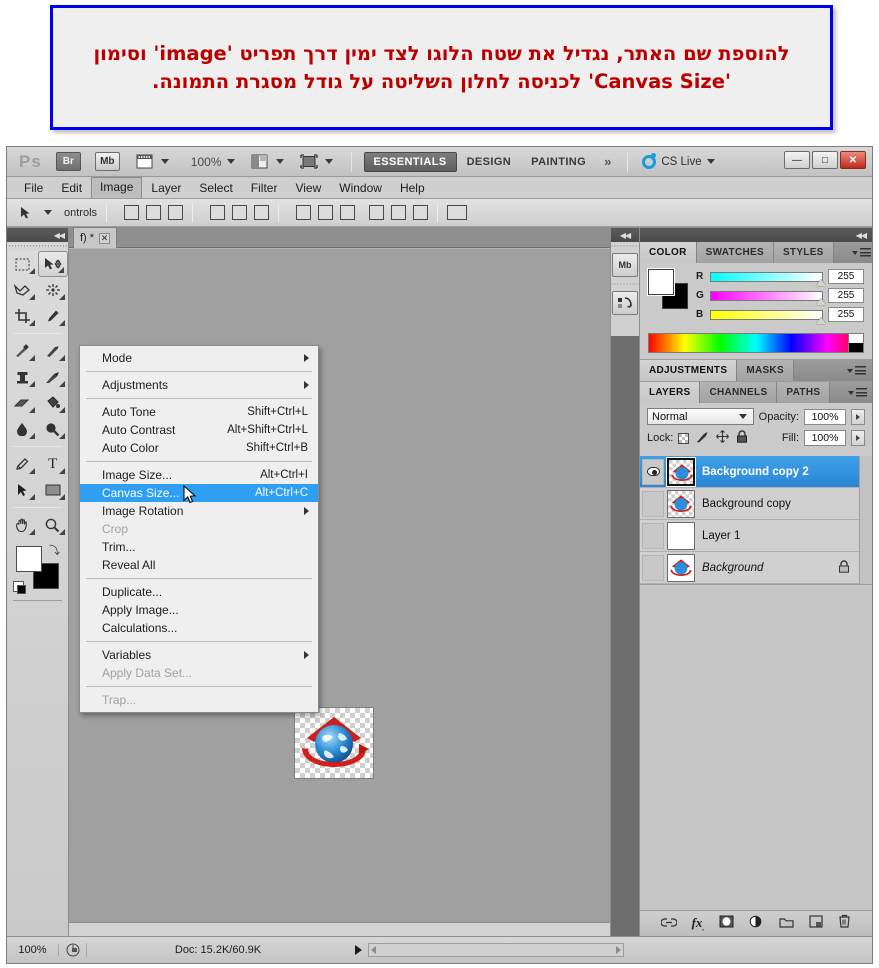 This screenshot has height=968, width=879. I want to click on mini-bridge-panel-icon: Mb, so click(625, 265).